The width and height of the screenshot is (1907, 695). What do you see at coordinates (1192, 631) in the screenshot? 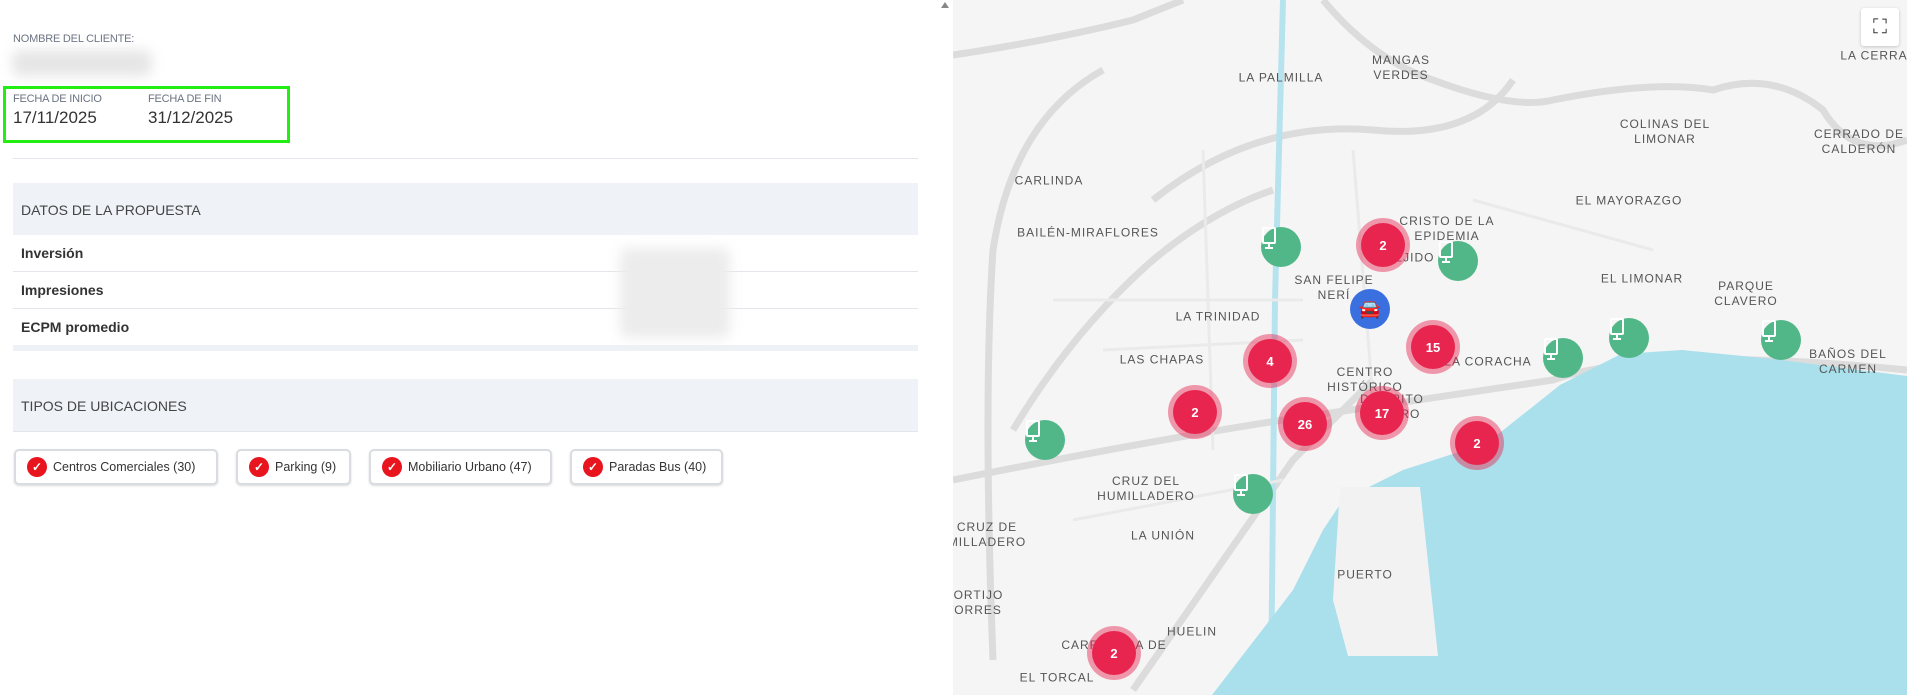
I see `map-label: HUELIN` at bounding box center [1192, 631].